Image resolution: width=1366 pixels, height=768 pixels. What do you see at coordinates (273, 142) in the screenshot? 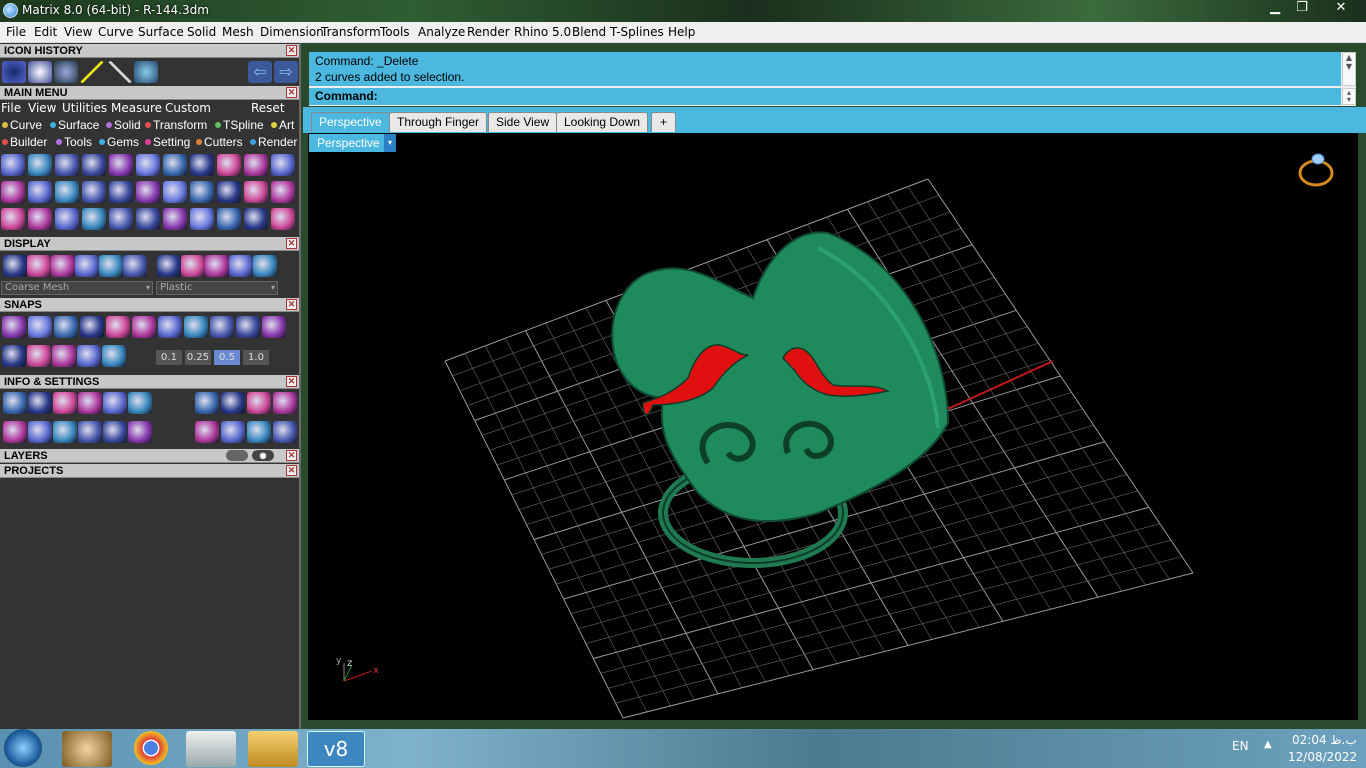
I see `category-render: Render` at bounding box center [273, 142].